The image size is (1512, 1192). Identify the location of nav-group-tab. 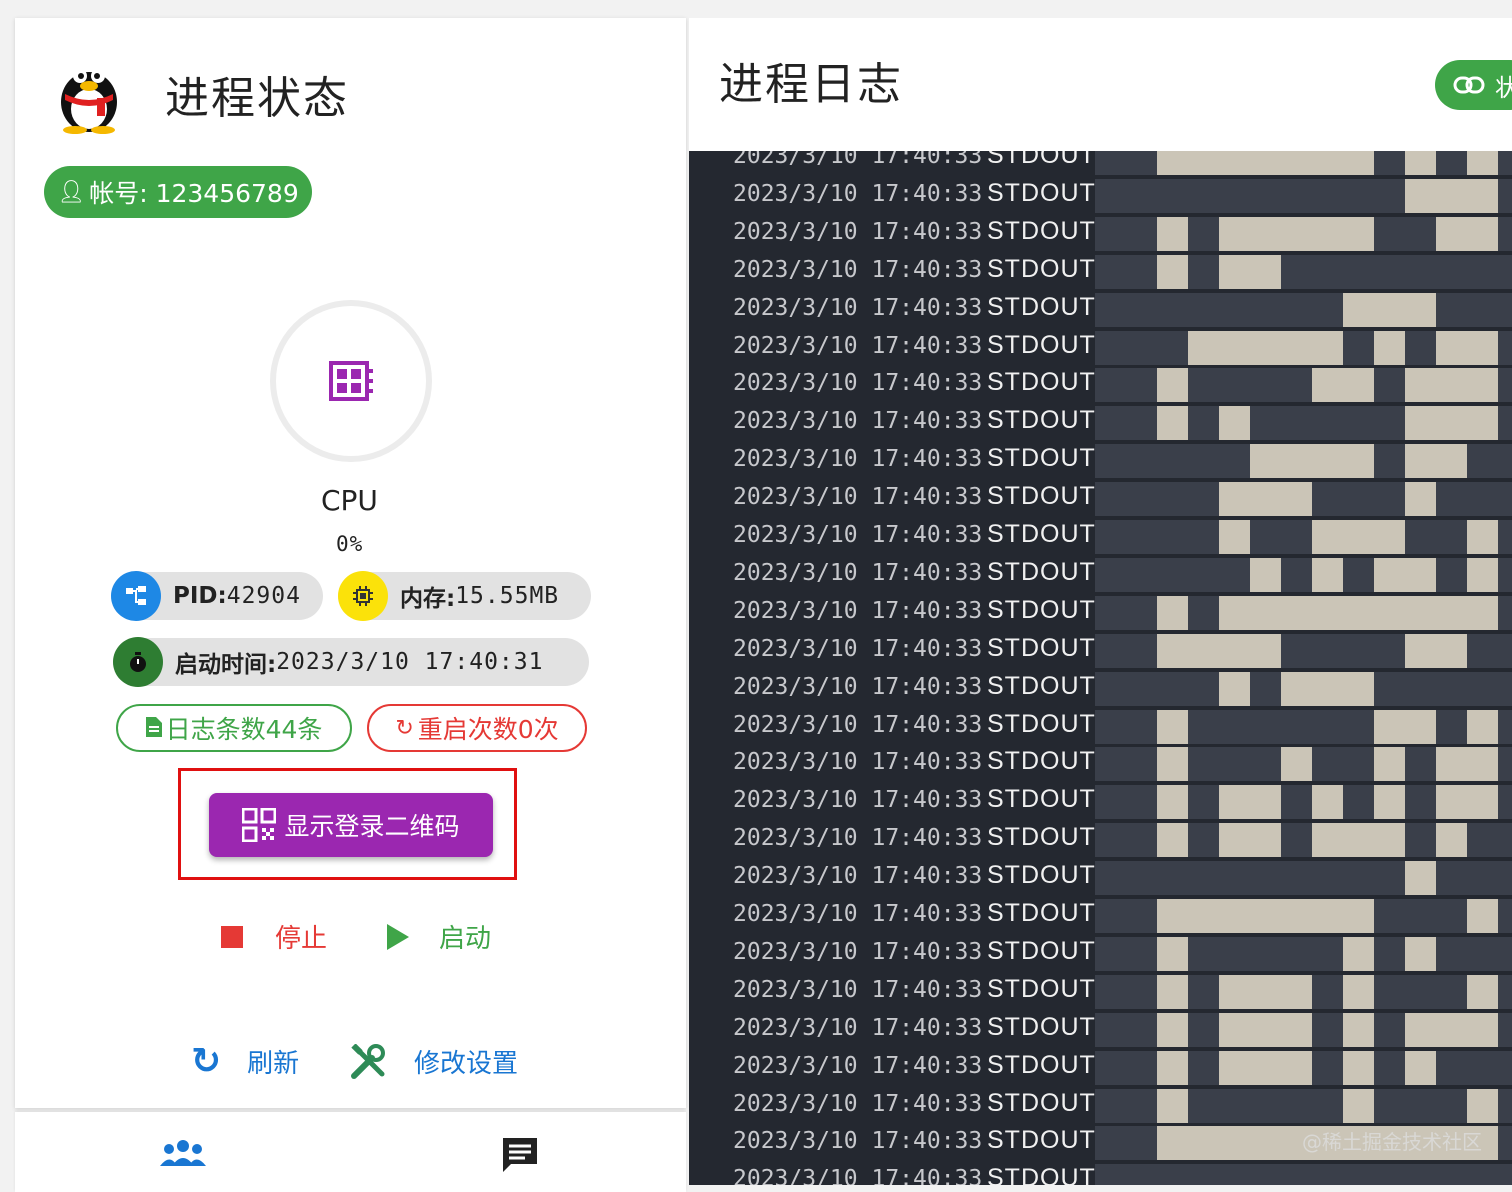
(183, 1155).